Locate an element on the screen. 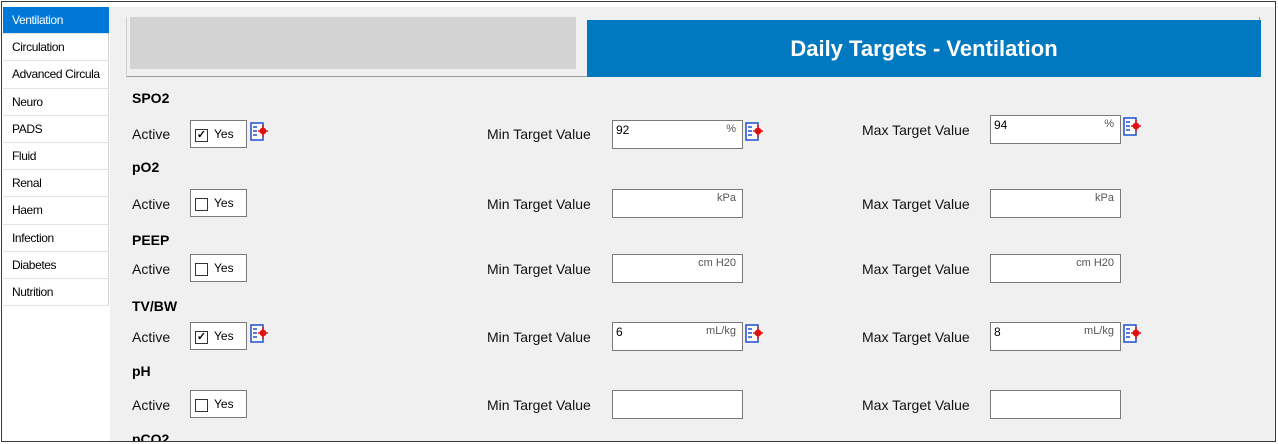 This screenshot has height=444, width=1278. tv-bw-max-picker-icon is located at coordinates (1132, 334).